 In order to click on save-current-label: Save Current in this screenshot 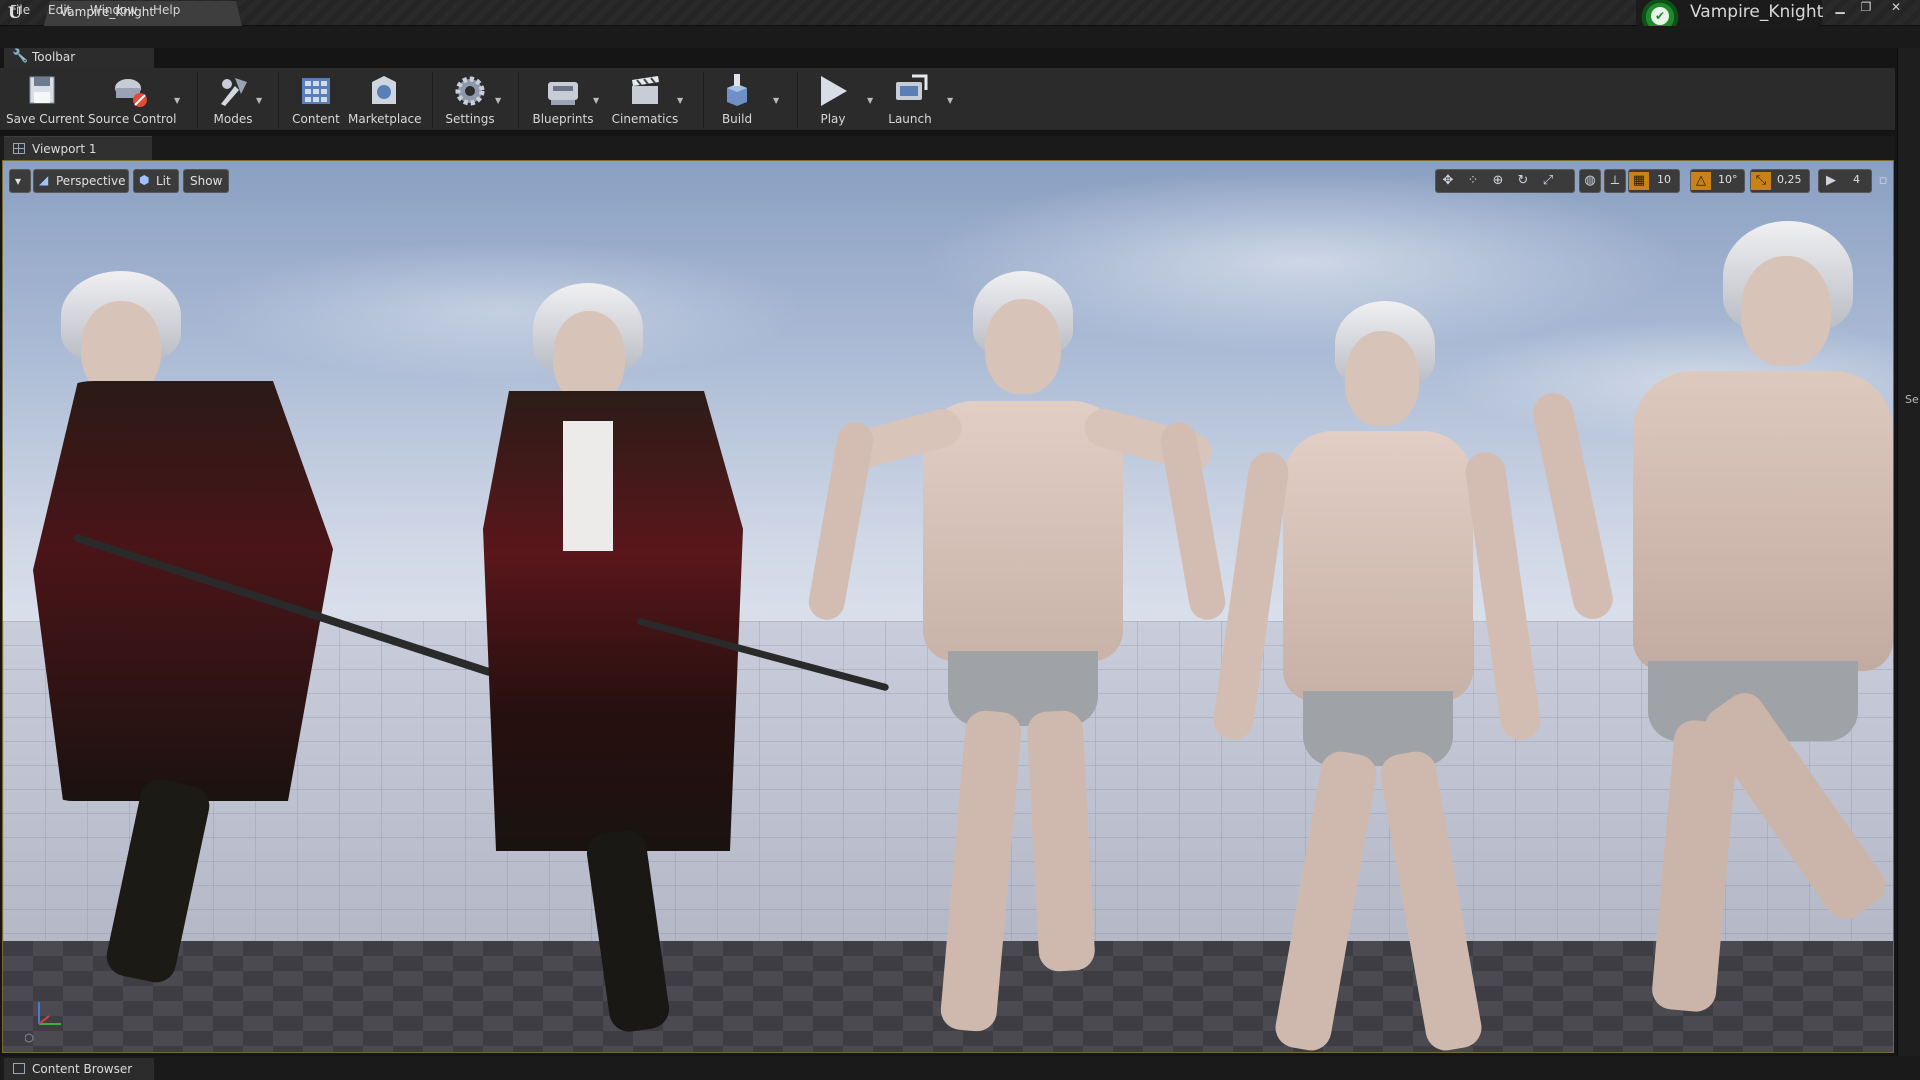, I will do `click(45, 119)`.